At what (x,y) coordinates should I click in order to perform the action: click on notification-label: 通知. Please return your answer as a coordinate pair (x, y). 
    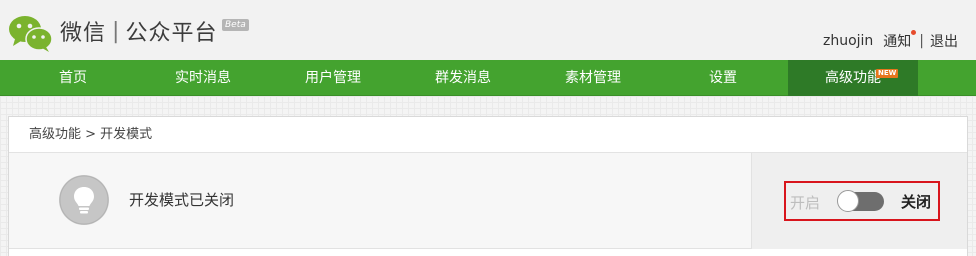
    Looking at the image, I should click on (897, 42).